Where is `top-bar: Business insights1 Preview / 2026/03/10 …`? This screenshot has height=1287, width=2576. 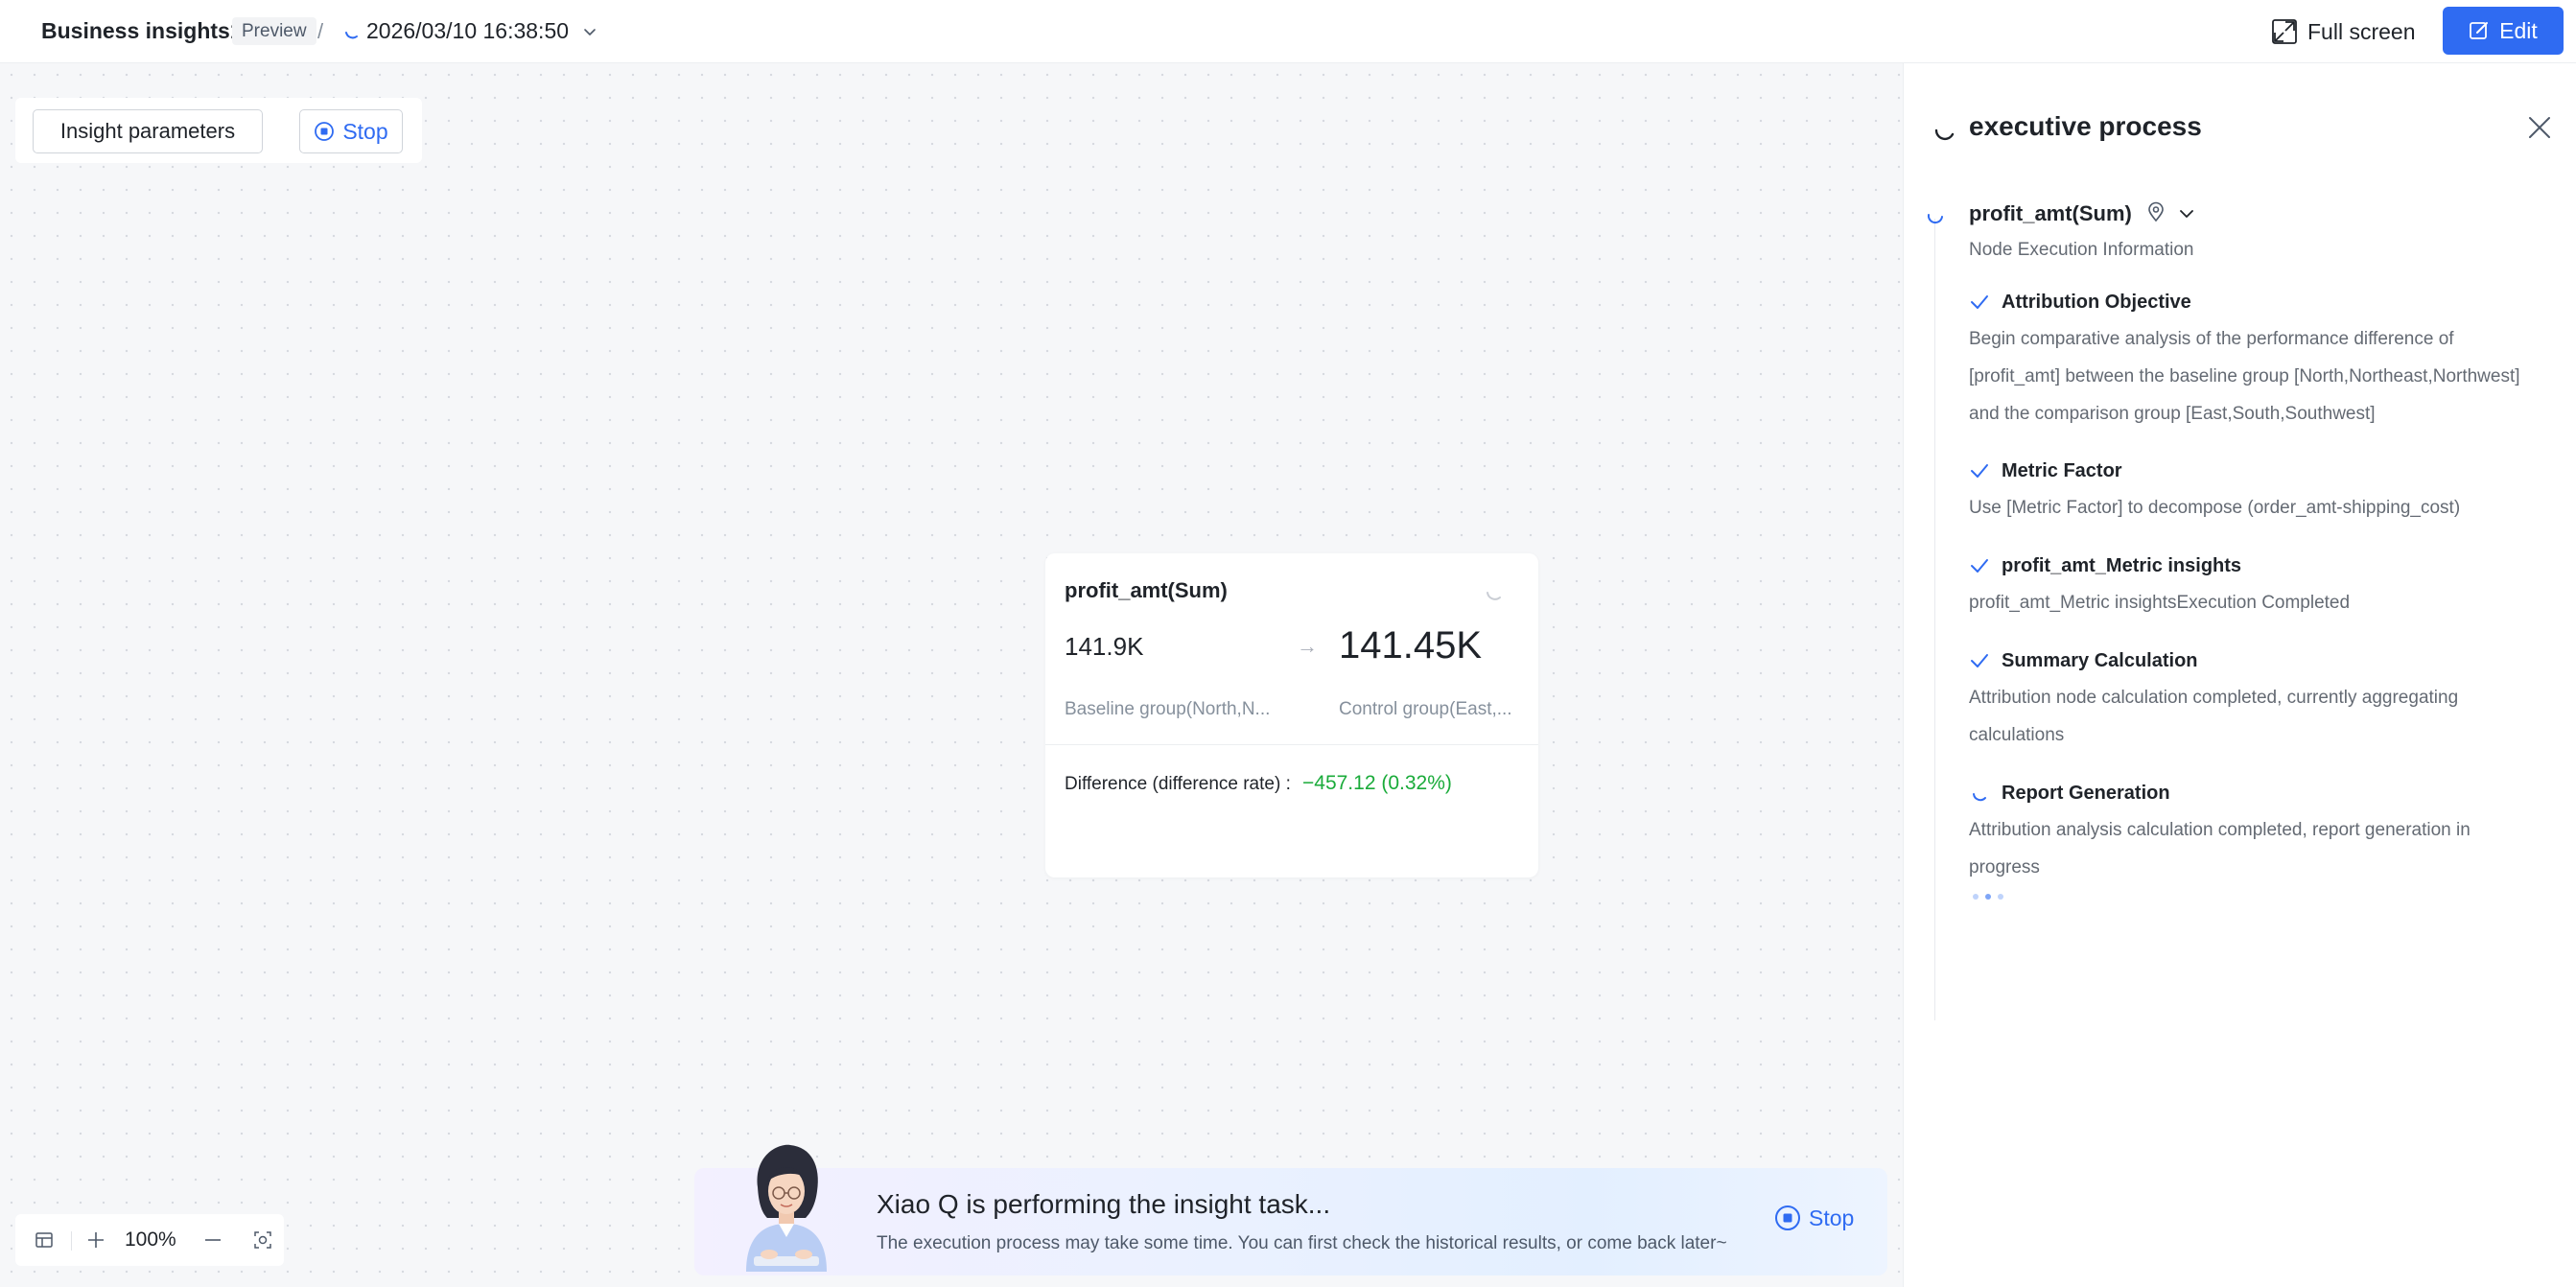
top-bar: Business insights1 Preview / 2026/03/10 … is located at coordinates (1288, 31).